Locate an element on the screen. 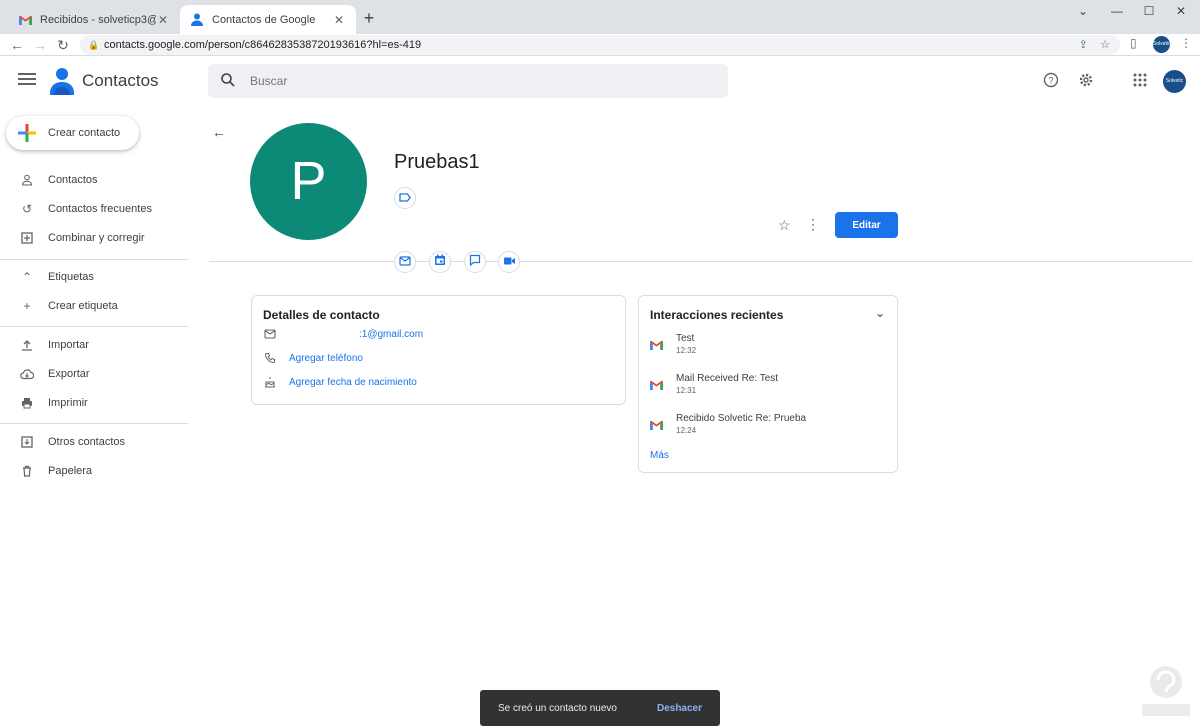  tab-gmail: Recibidos - solveticp3@gmail.co ✕ is located at coordinates (94, 19).